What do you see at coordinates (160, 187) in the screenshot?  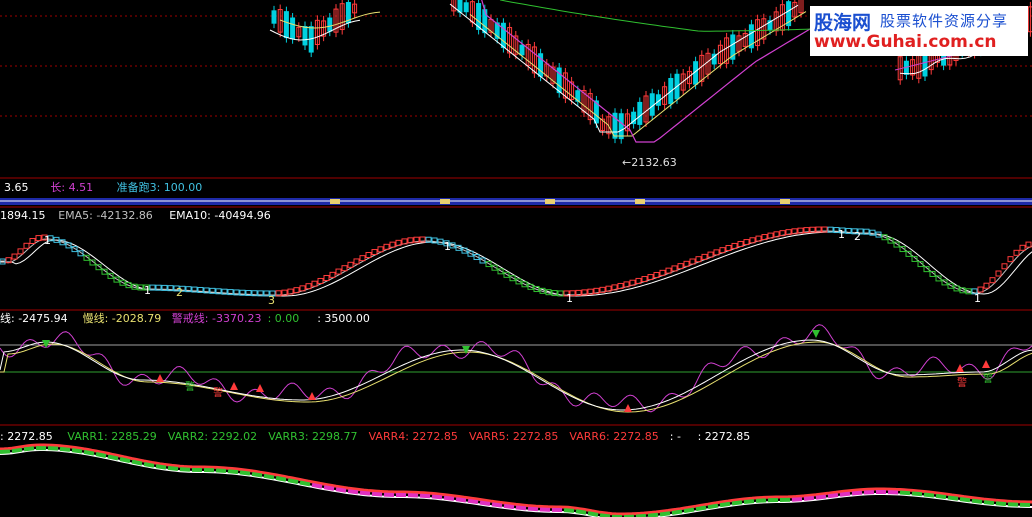 I see `legend-item: 准备跑3: 100.00` at bounding box center [160, 187].